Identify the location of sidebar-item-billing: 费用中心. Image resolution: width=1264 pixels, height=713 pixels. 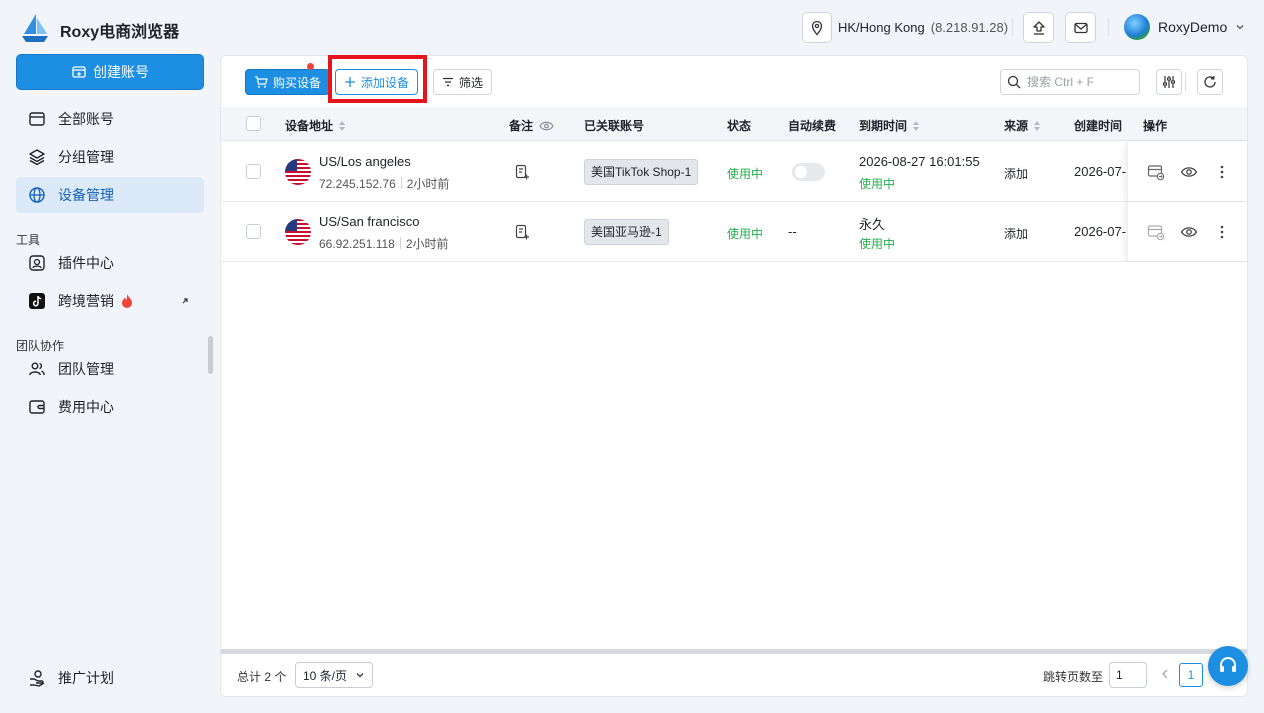
(110, 407).